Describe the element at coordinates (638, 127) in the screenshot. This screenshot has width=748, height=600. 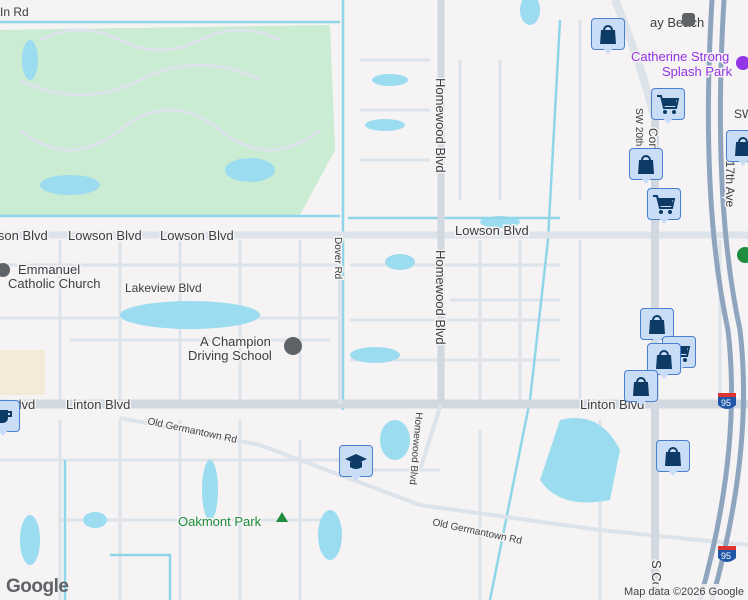
I see `road-label-sw20: SW 20th` at that location.